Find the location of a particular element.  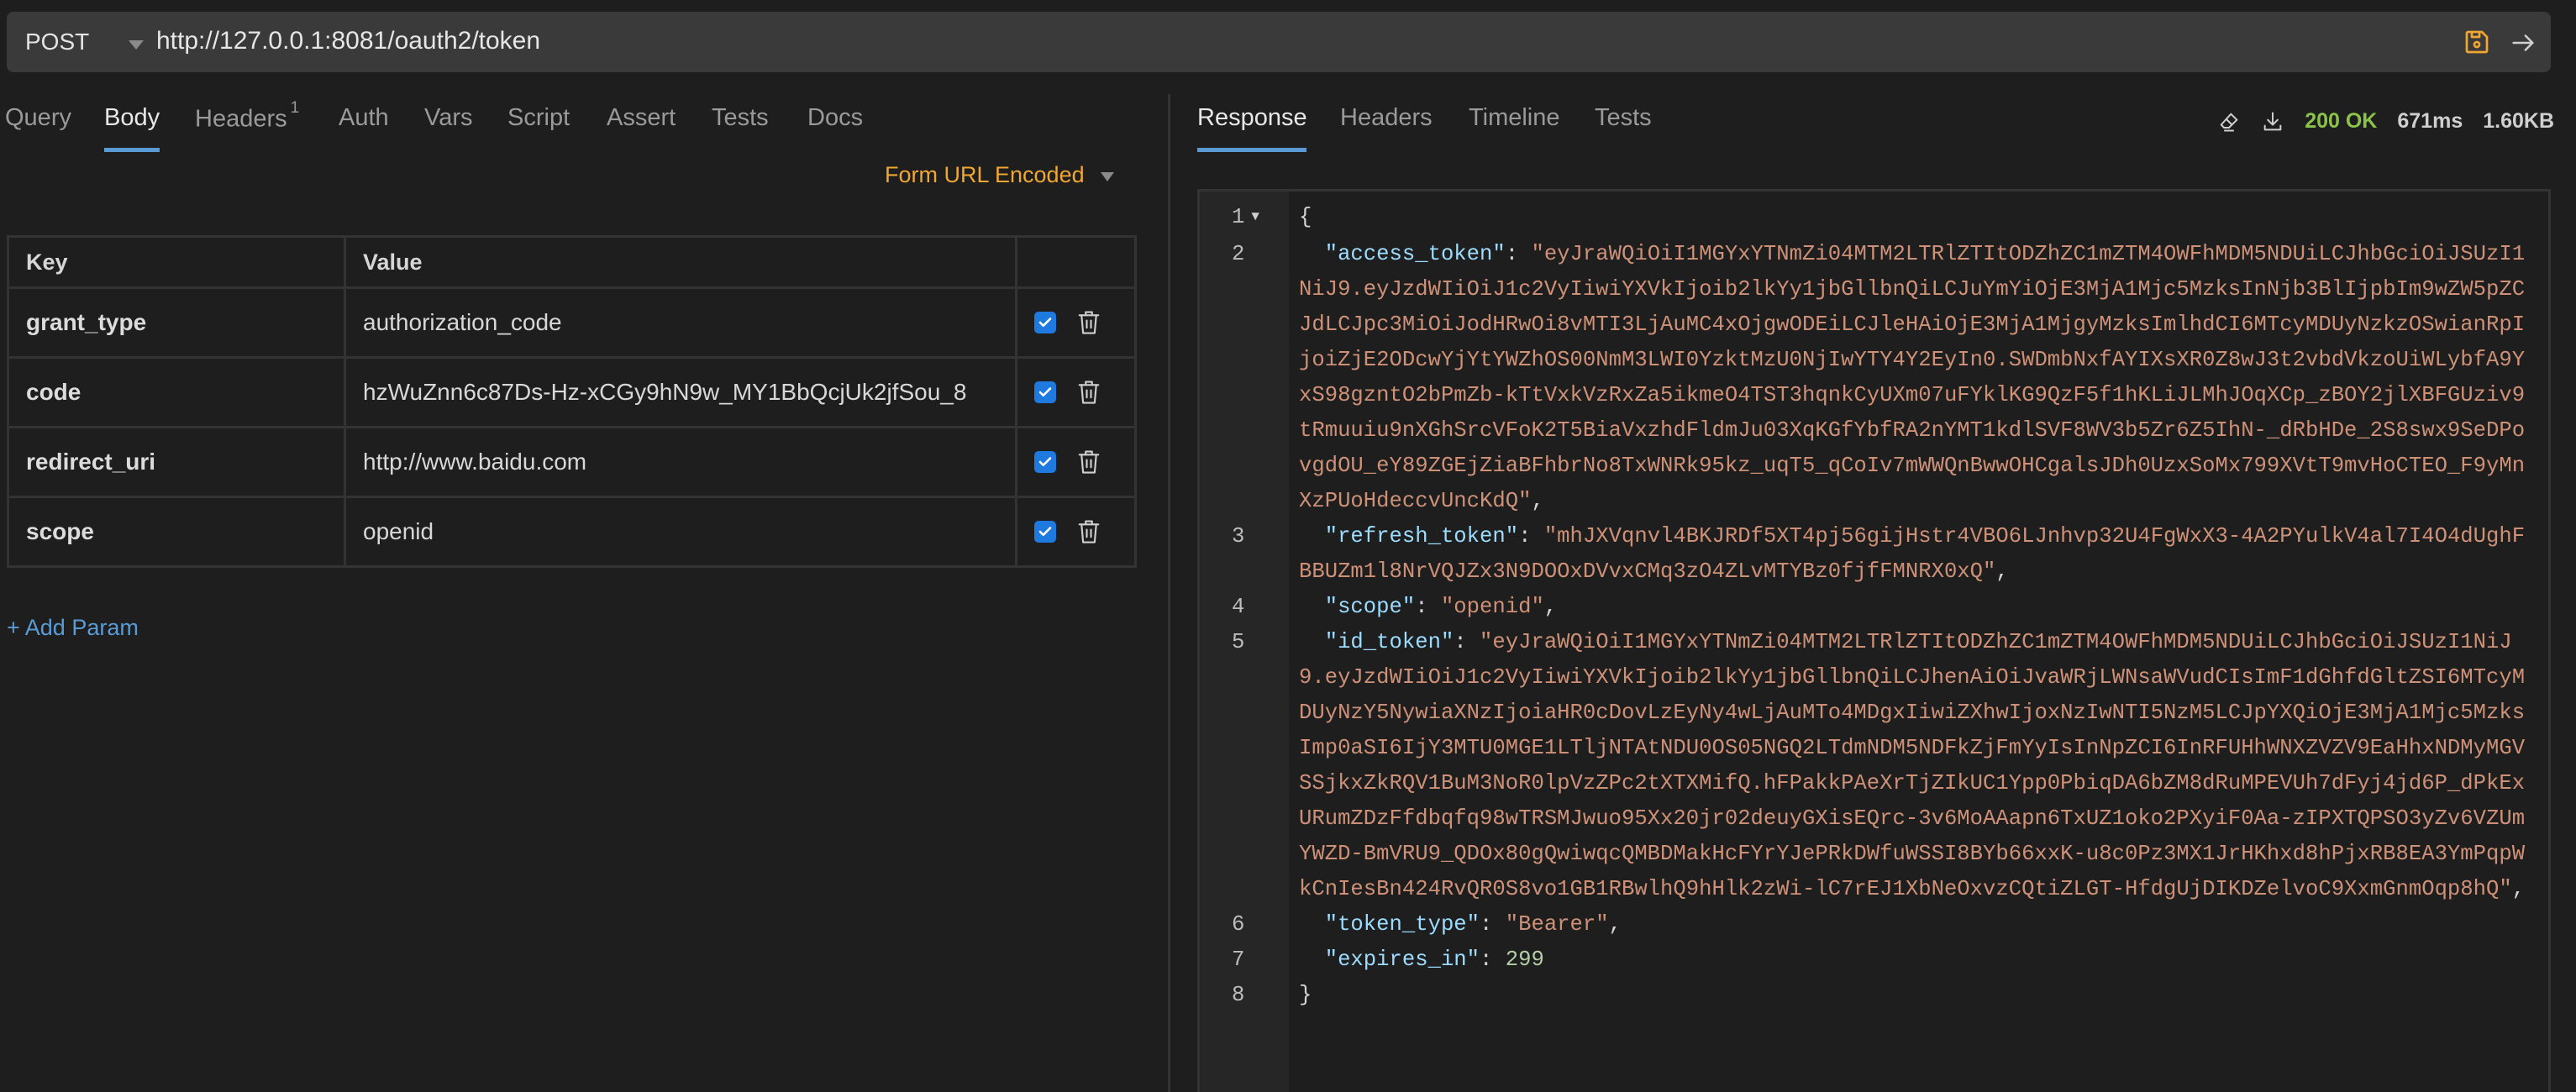

code-line: 8} is located at coordinates (1874, 995).